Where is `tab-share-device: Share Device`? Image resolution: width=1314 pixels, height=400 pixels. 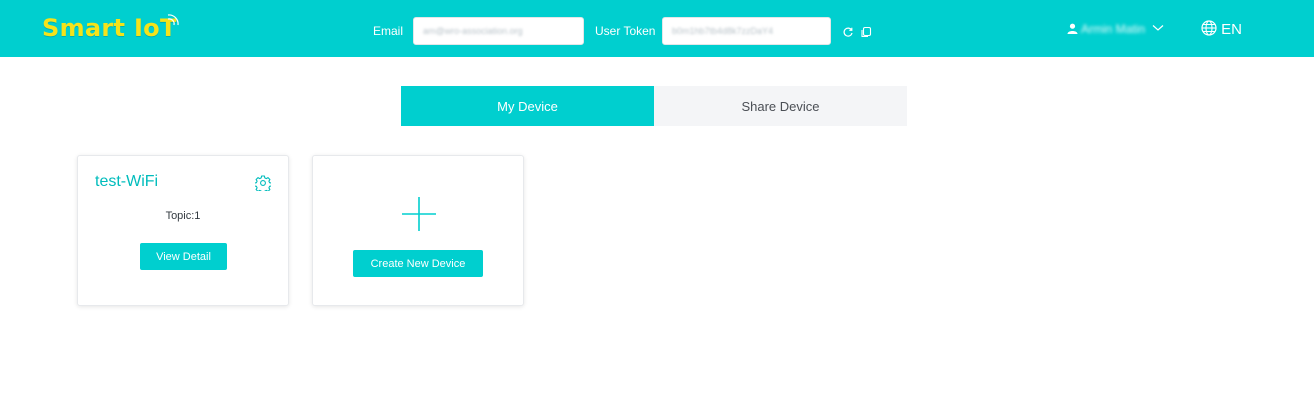
tab-share-device: Share Device is located at coordinates (780, 106).